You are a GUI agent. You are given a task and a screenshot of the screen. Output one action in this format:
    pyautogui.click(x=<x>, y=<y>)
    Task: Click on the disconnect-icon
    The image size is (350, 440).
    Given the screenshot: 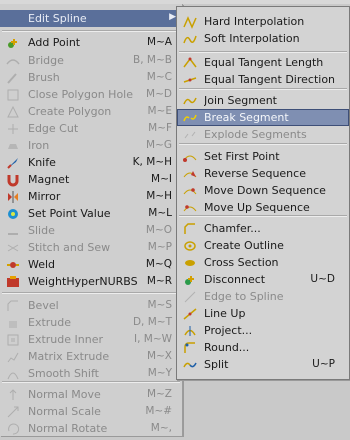 What is the action you would take?
    pyautogui.click(x=190, y=280)
    